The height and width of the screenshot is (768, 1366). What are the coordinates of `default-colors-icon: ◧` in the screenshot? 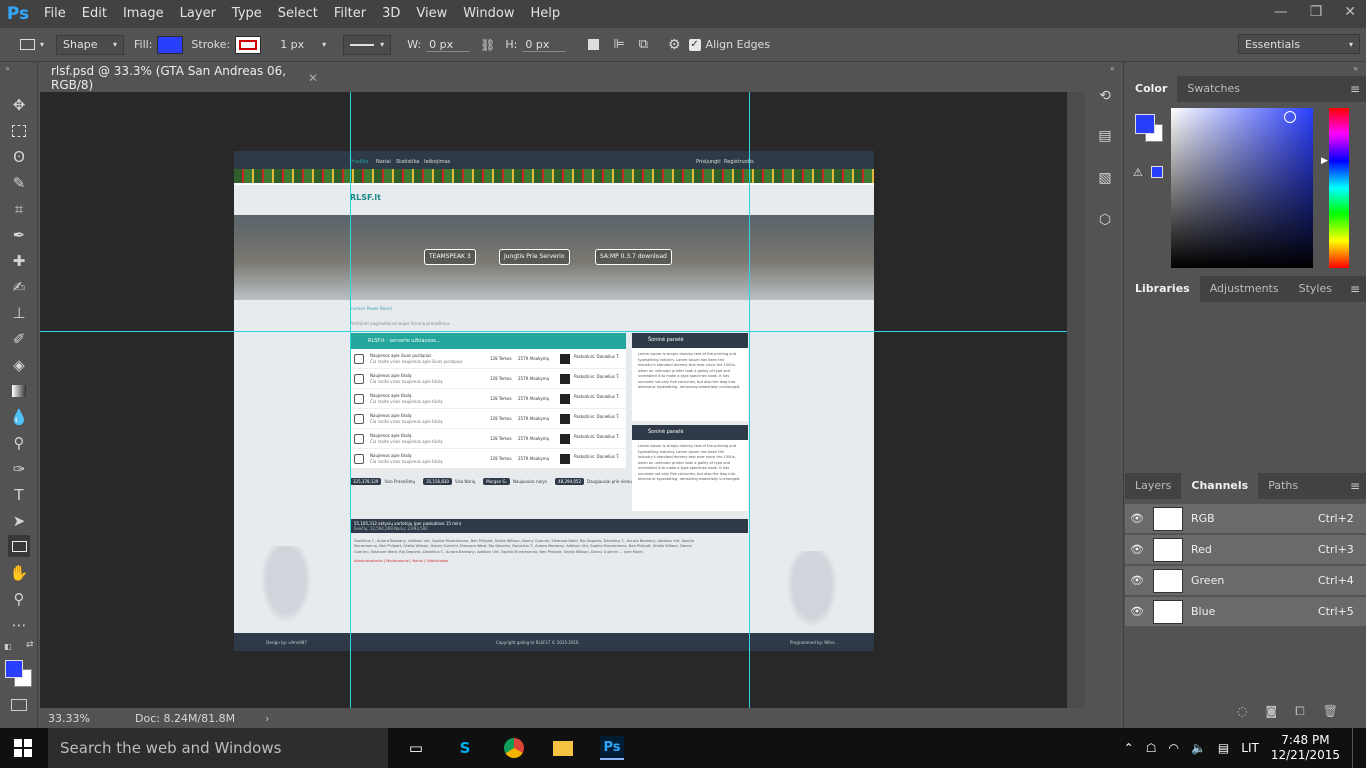 It's located at (8, 646).